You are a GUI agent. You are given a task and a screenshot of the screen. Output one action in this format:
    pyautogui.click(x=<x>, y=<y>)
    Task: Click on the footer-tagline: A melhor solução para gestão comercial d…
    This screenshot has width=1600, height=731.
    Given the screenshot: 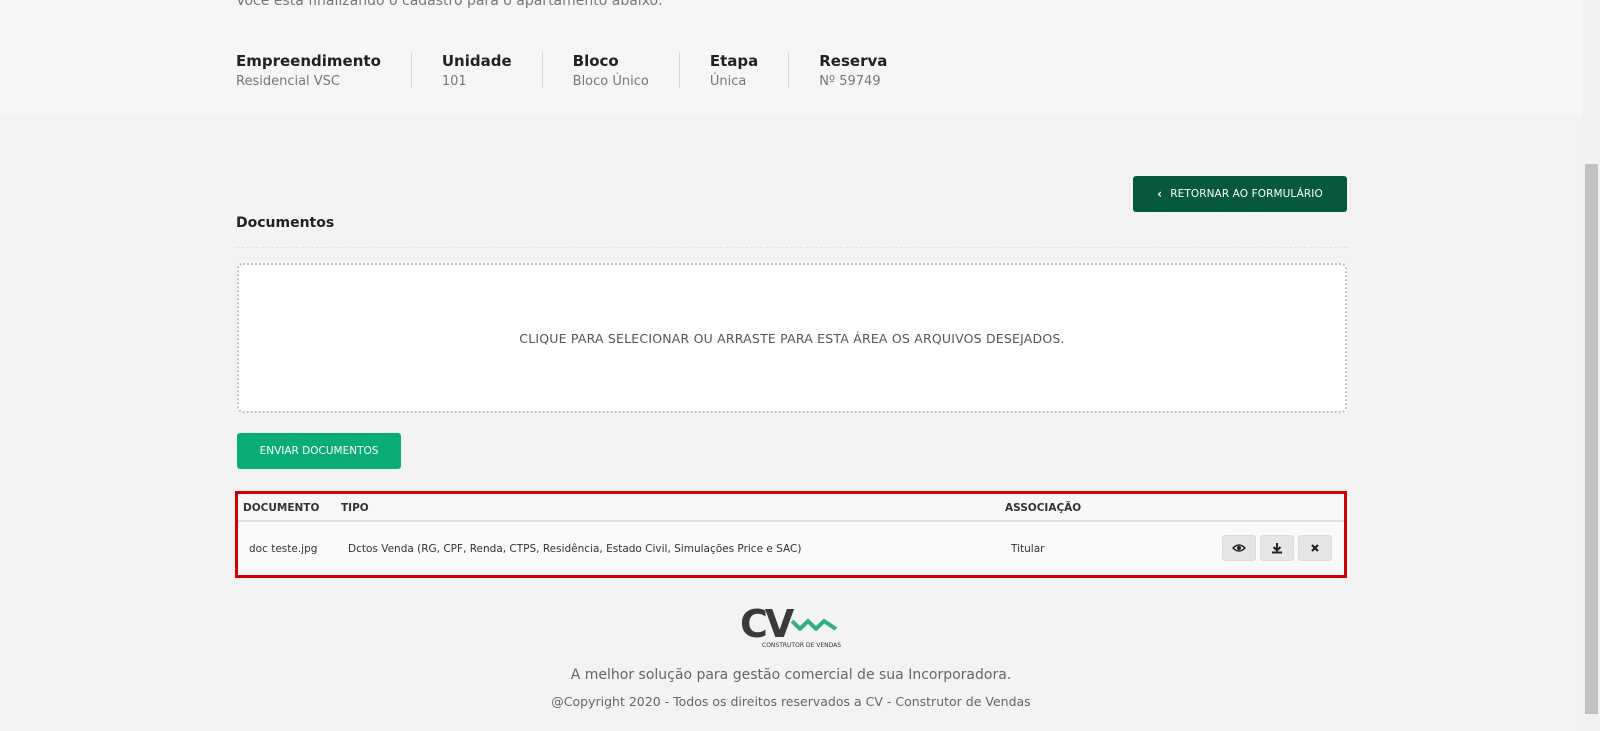 What is the action you would take?
    pyautogui.click(x=791, y=675)
    